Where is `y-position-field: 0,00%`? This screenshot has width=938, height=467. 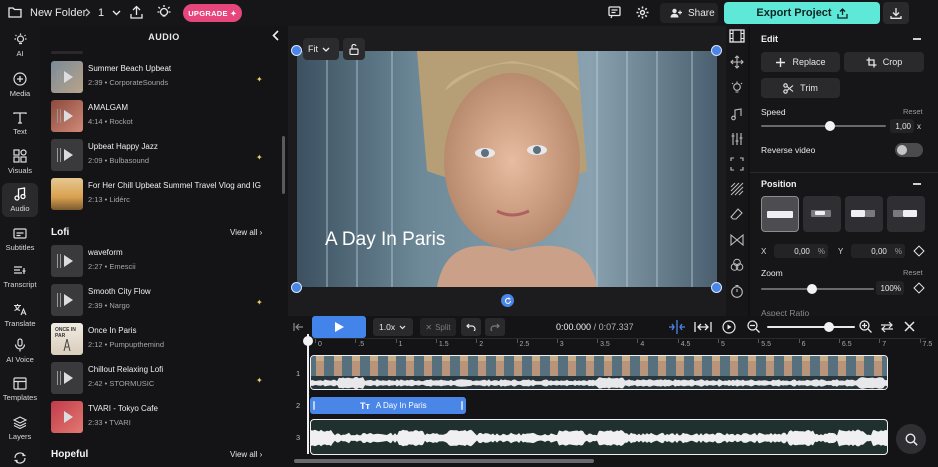 y-position-field: 0,00% is located at coordinates (878, 251).